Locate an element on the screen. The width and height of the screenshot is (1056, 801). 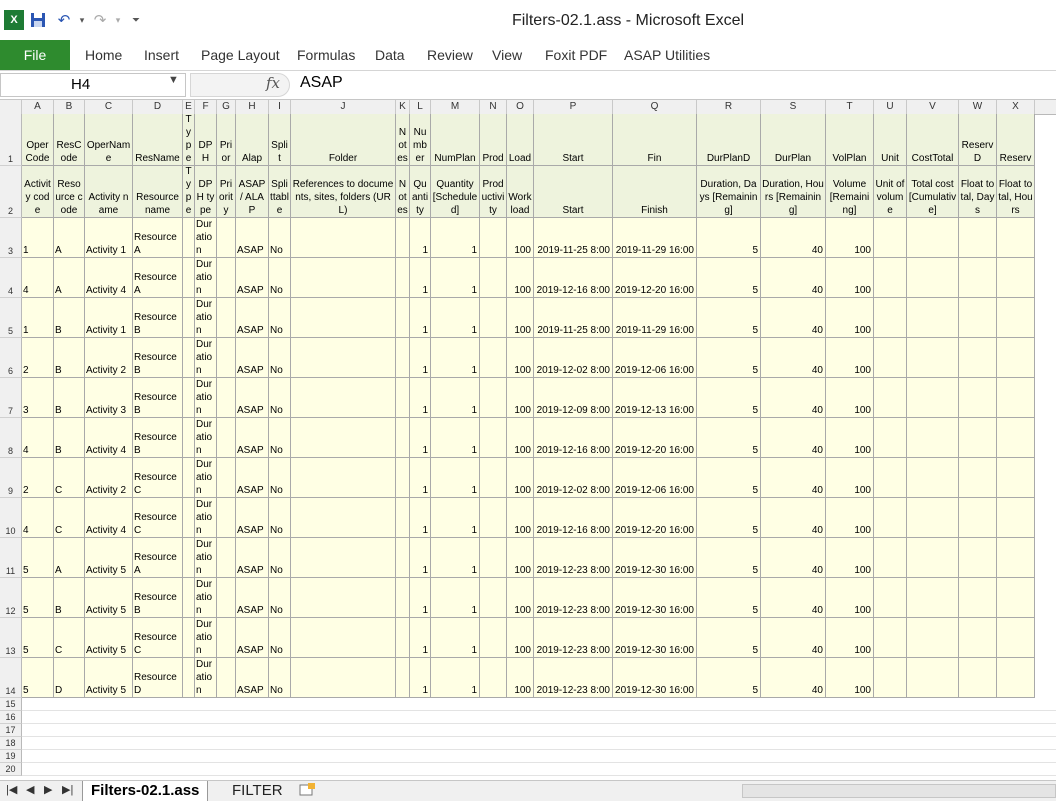
field-name-header: Float total, Days is located at coordinates (978, 192).